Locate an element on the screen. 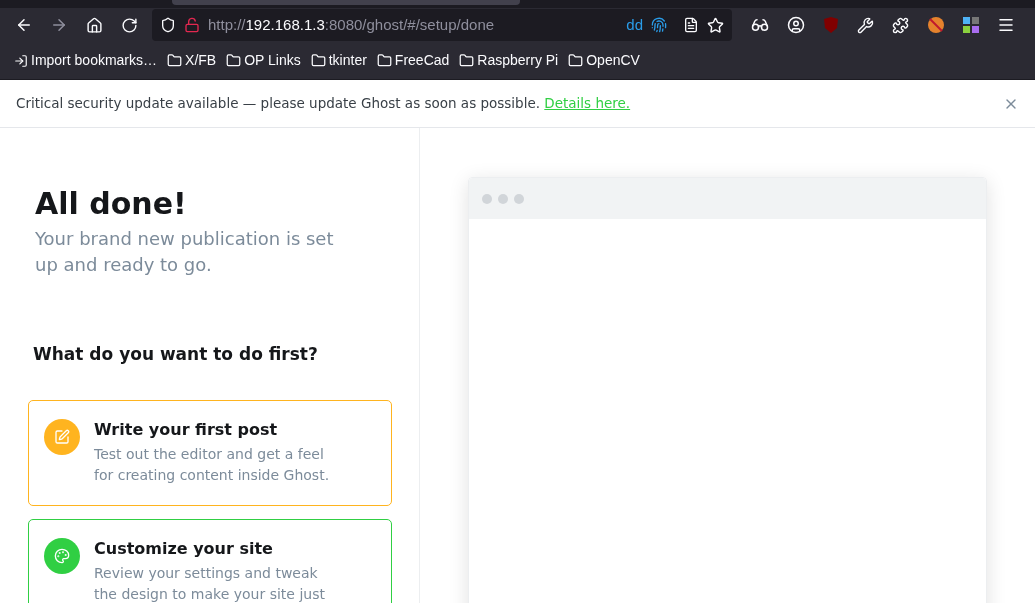 This screenshot has width=1035, height=603. url-text: http://192.168.1.3:8080/ghost/#/setup/done is located at coordinates (351, 24).